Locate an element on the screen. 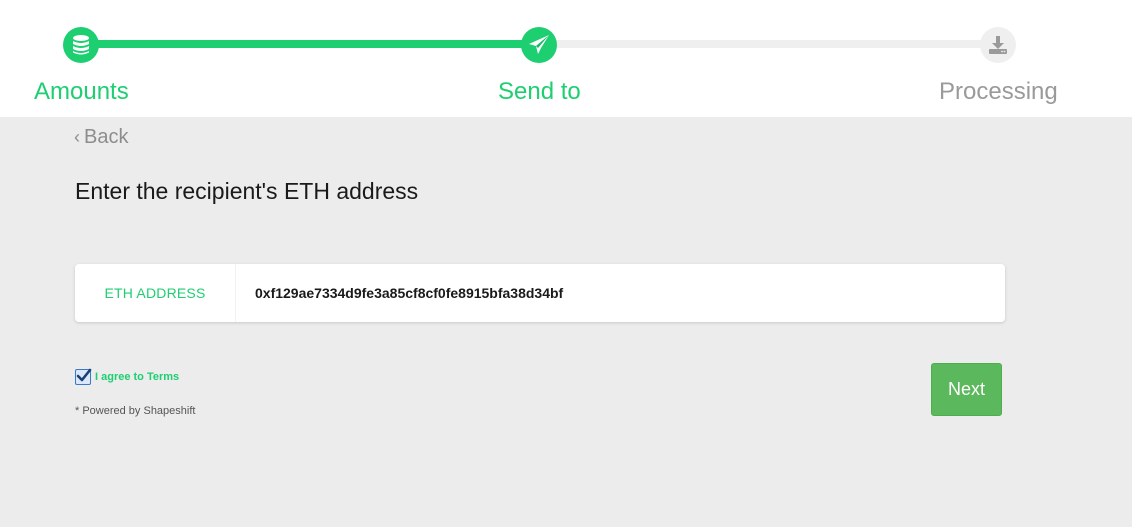  eth-address-label: ETH ADDRESS is located at coordinates (155, 293).